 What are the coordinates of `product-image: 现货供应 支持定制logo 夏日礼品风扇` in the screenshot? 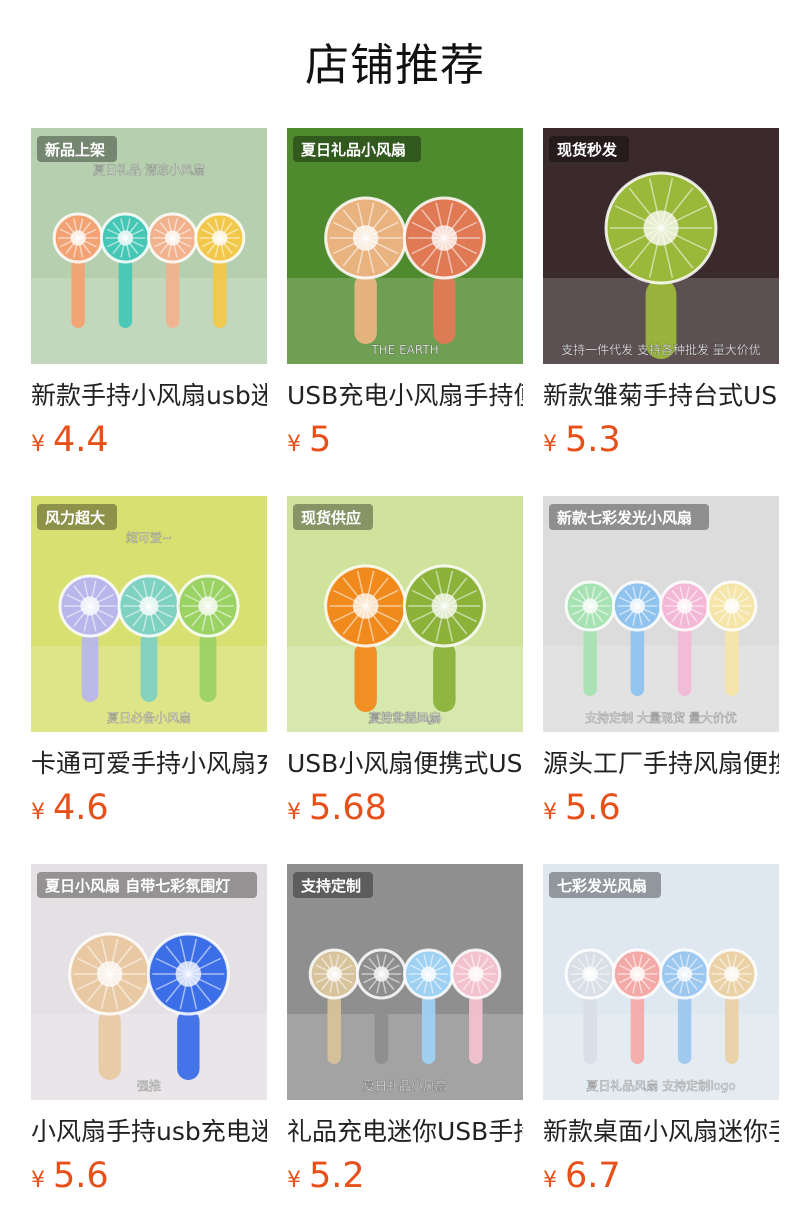 It's located at (405, 614).